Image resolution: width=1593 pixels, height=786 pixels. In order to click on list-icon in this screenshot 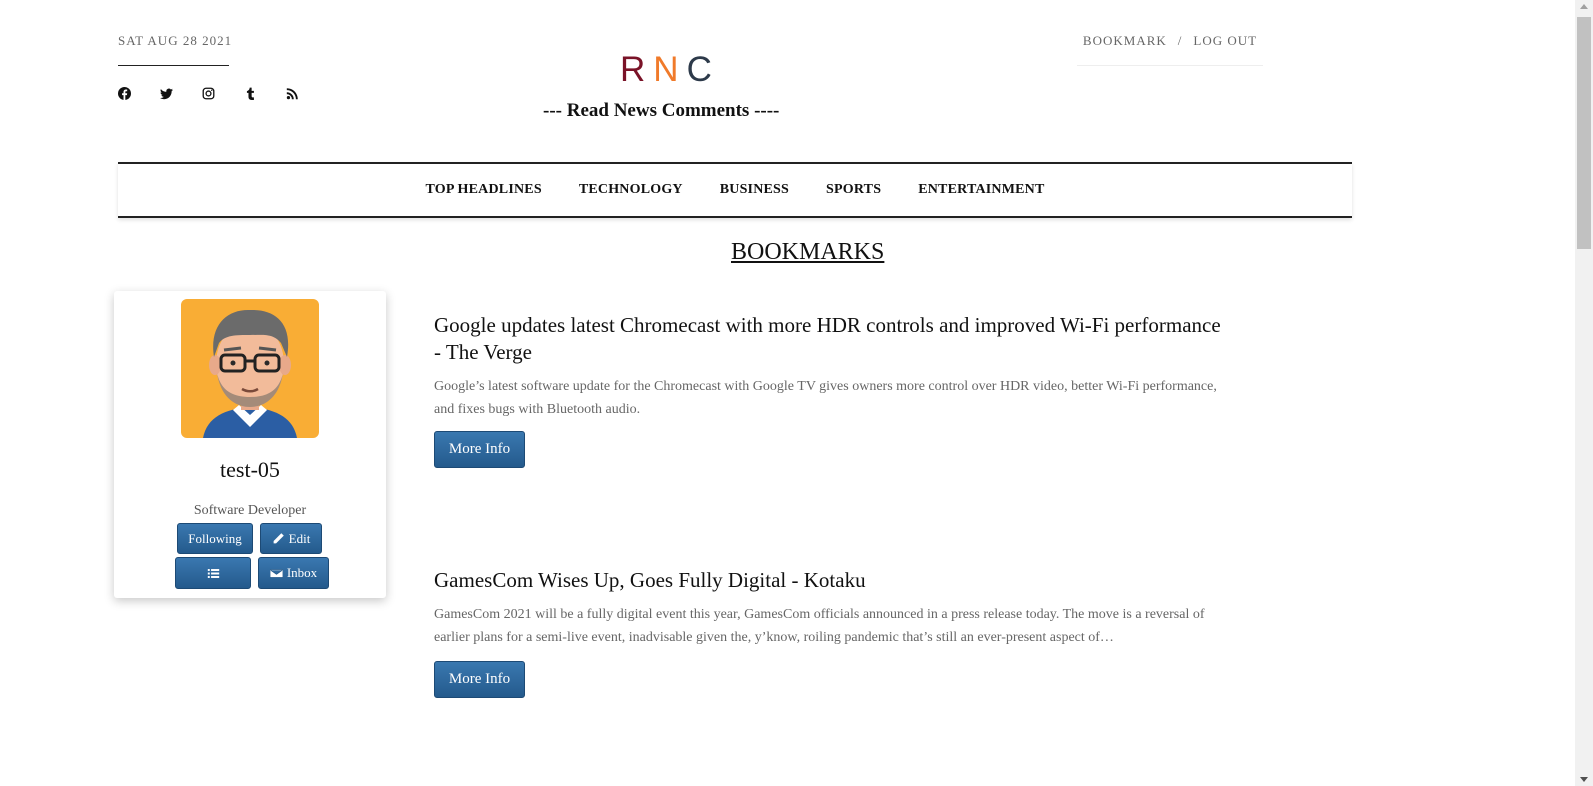, I will do `click(213, 573)`.